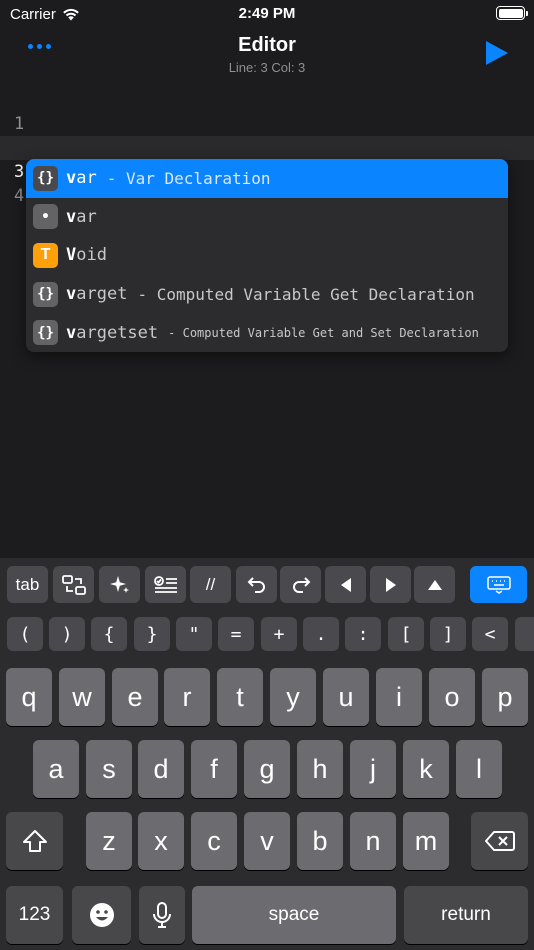 The width and height of the screenshot is (534, 950). What do you see at coordinates (320, 769) in the screenshot?
I see `key-h: h` at bounding box center [320, 769].